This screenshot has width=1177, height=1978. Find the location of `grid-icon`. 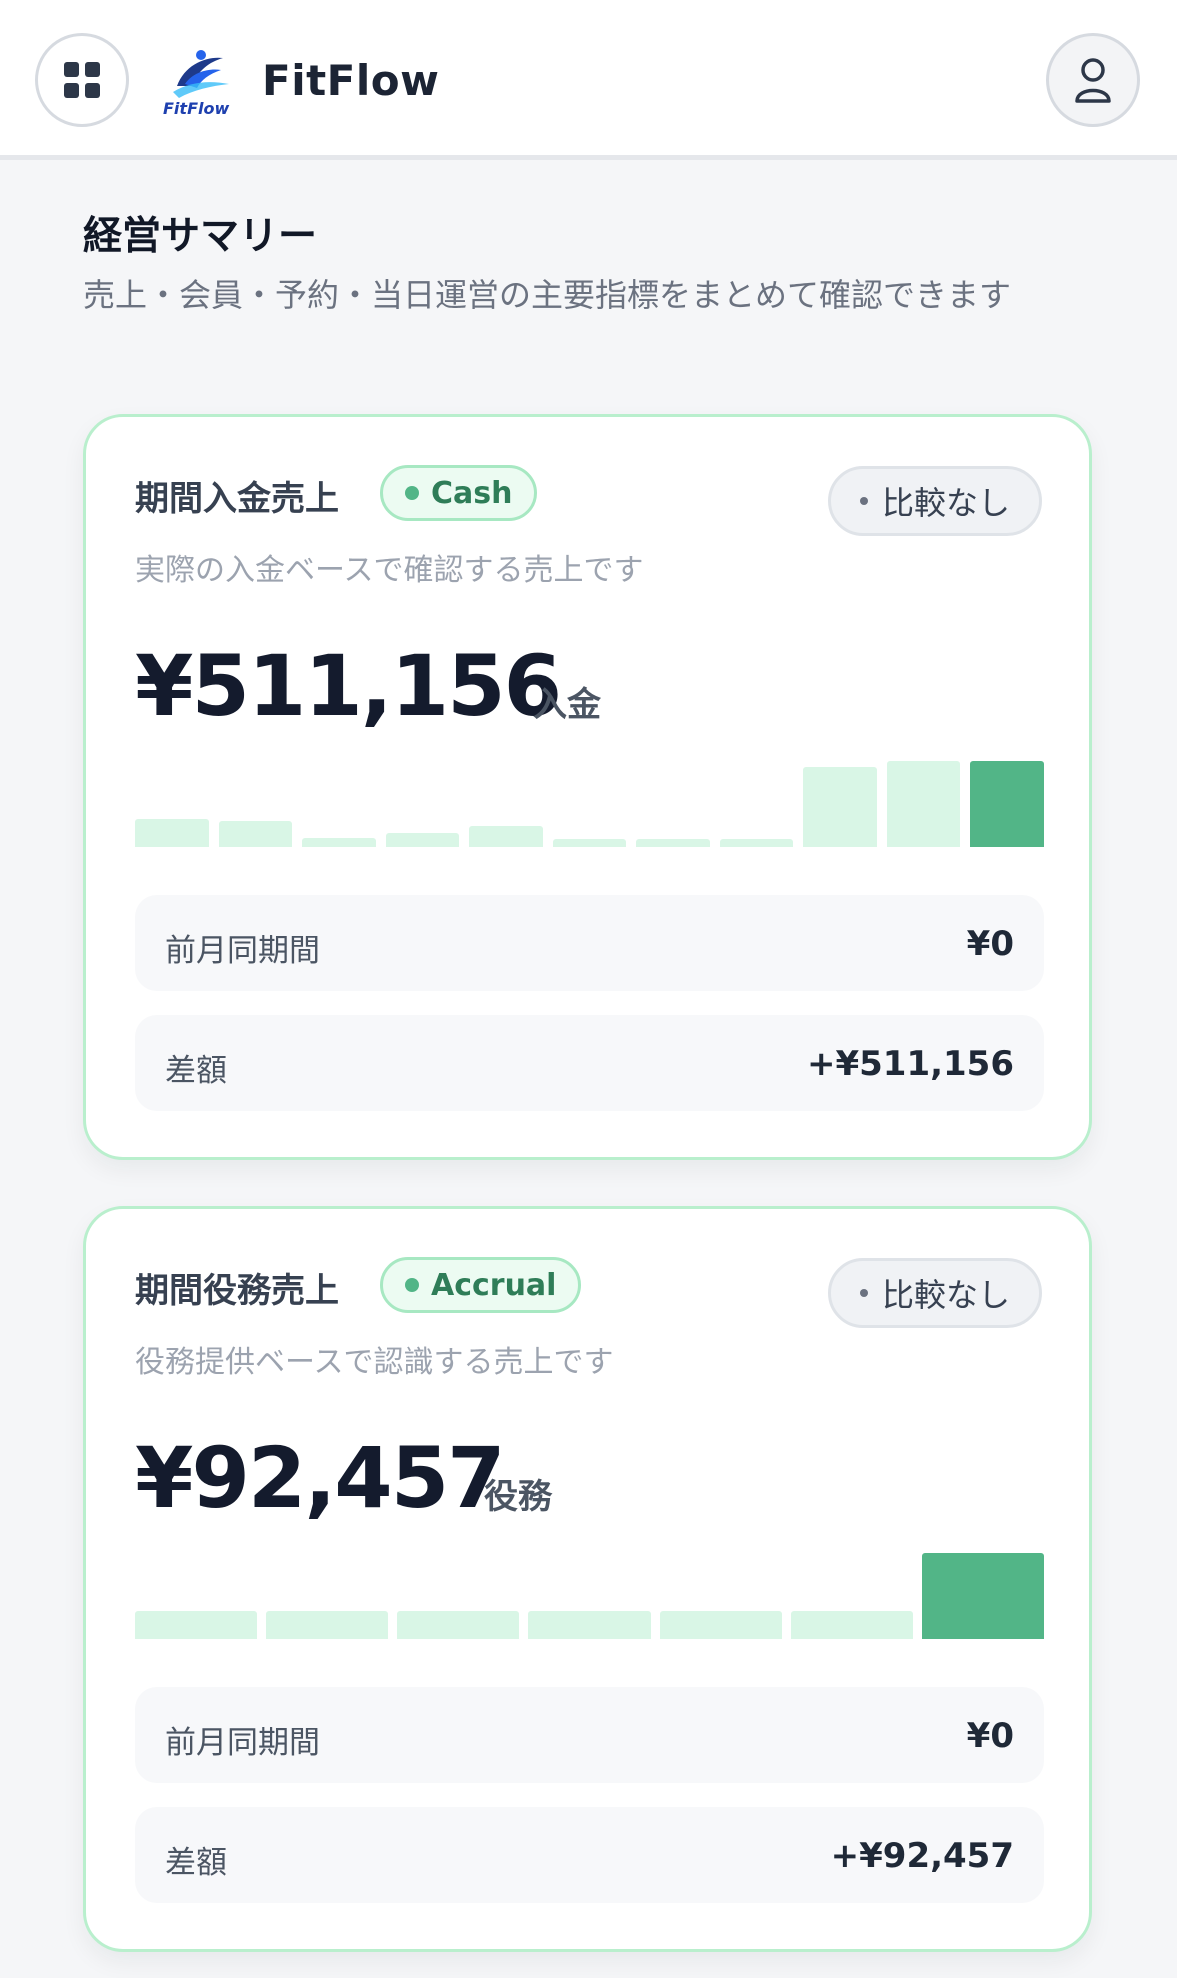

grid-icon is located at coordinates (82, 80).